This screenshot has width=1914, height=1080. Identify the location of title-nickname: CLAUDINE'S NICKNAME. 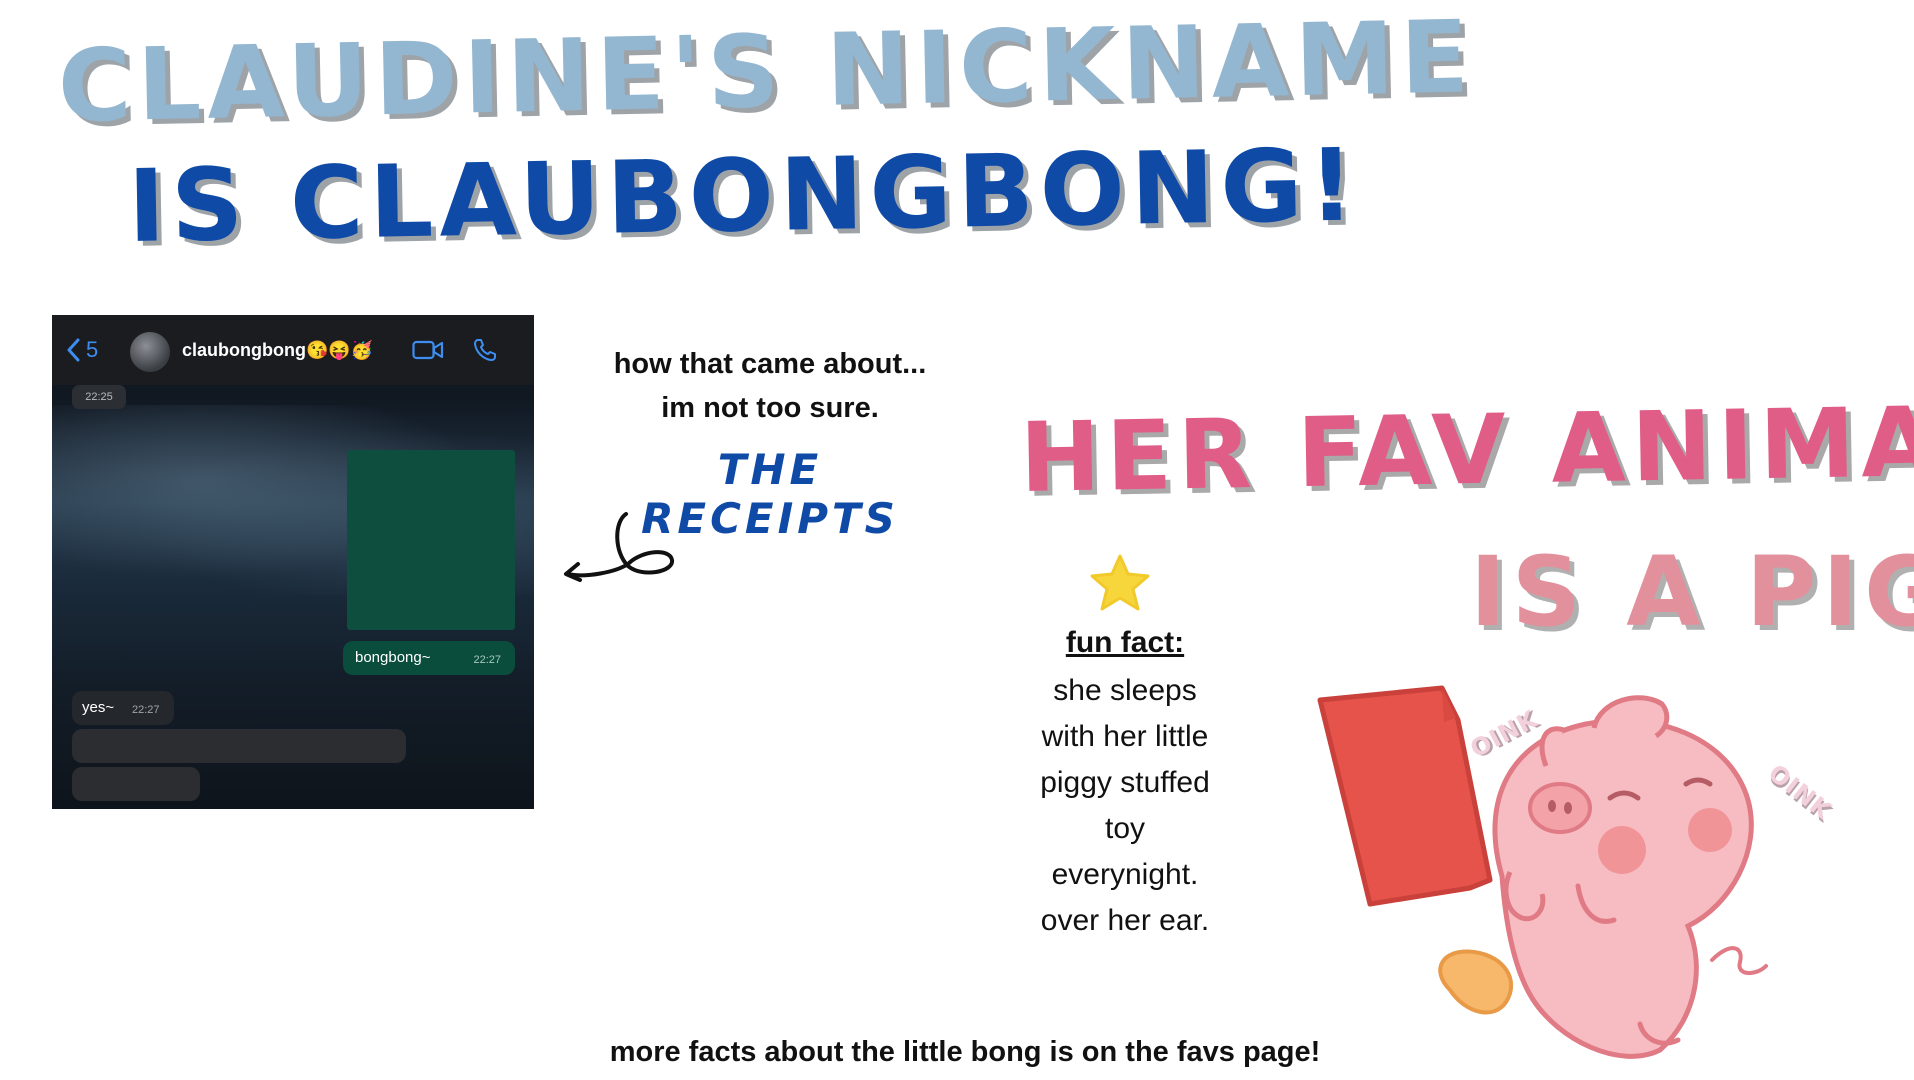
(766, 72).